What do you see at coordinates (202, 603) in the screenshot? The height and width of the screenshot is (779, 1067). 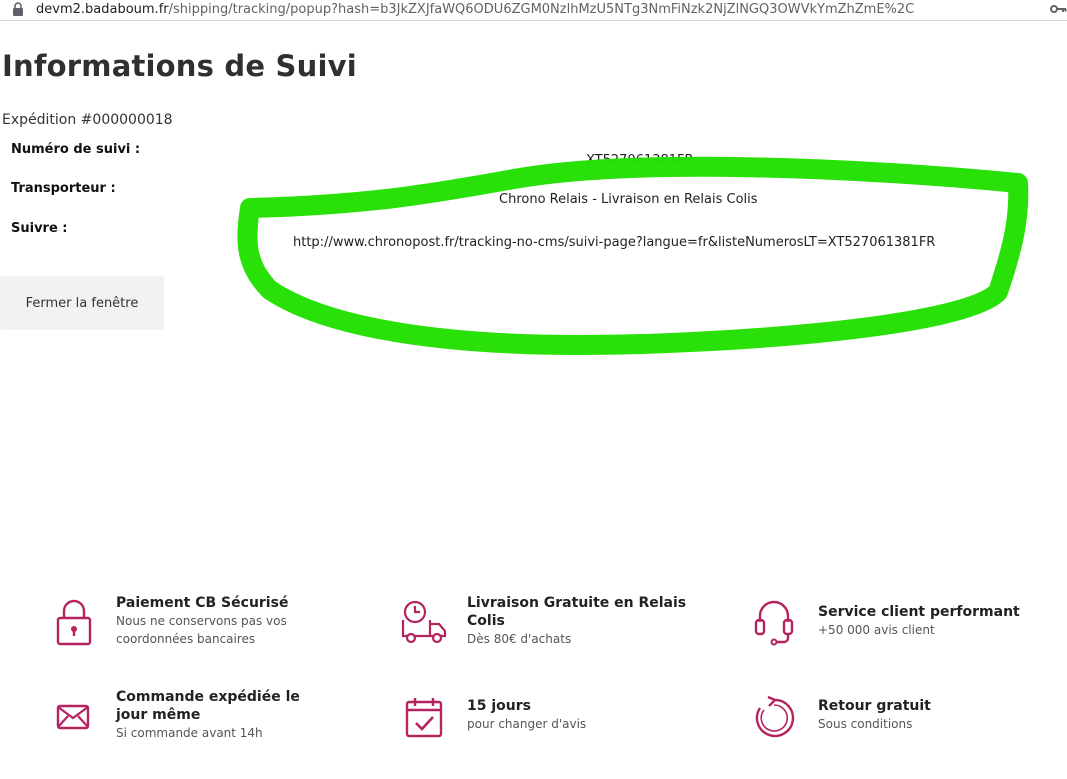 I see `feature-title: Paiement CB Sécurisé` at bounding box center [202, 603].